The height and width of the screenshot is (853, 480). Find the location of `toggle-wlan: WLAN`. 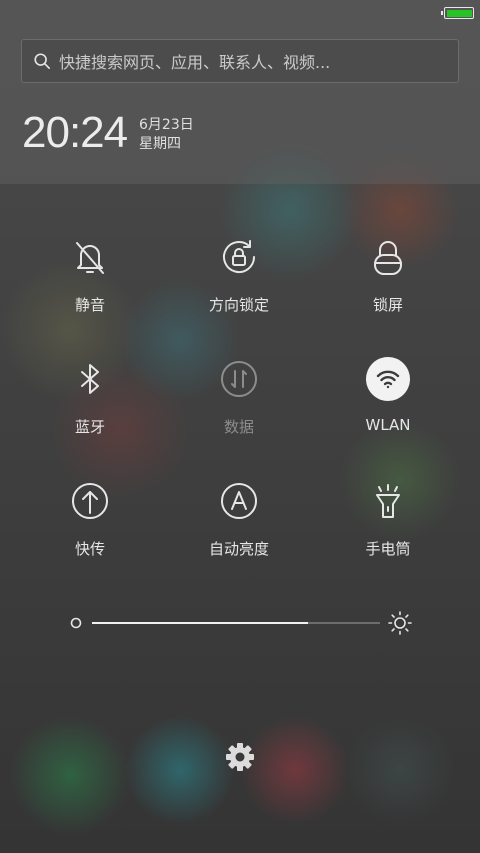

toggle-wlan: WLAN is located at coordinates (388, 406).